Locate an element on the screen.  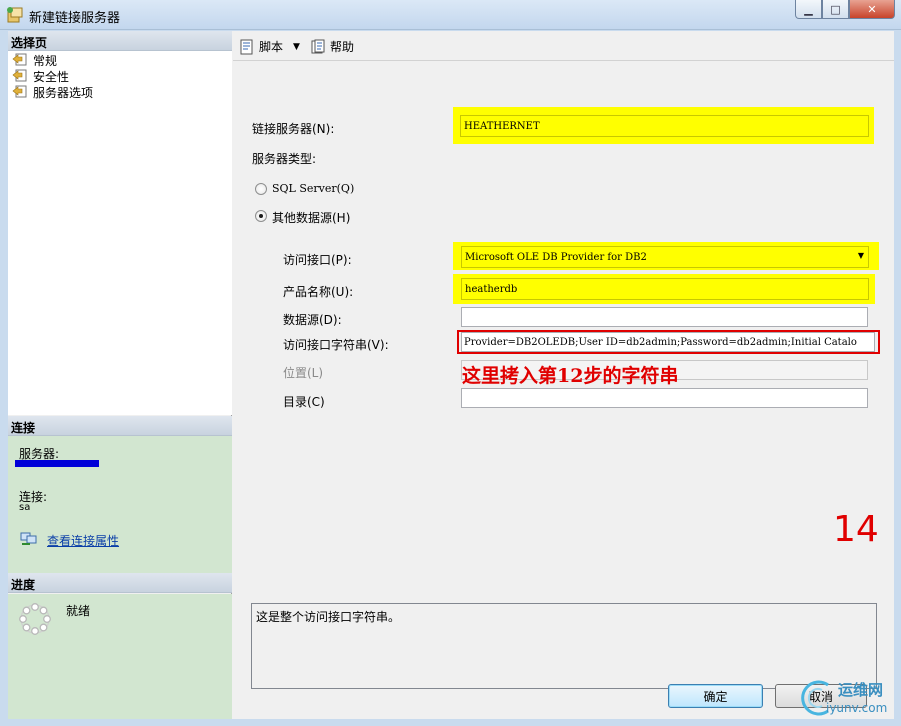
catalog-input is located at coordinates (664, 398).